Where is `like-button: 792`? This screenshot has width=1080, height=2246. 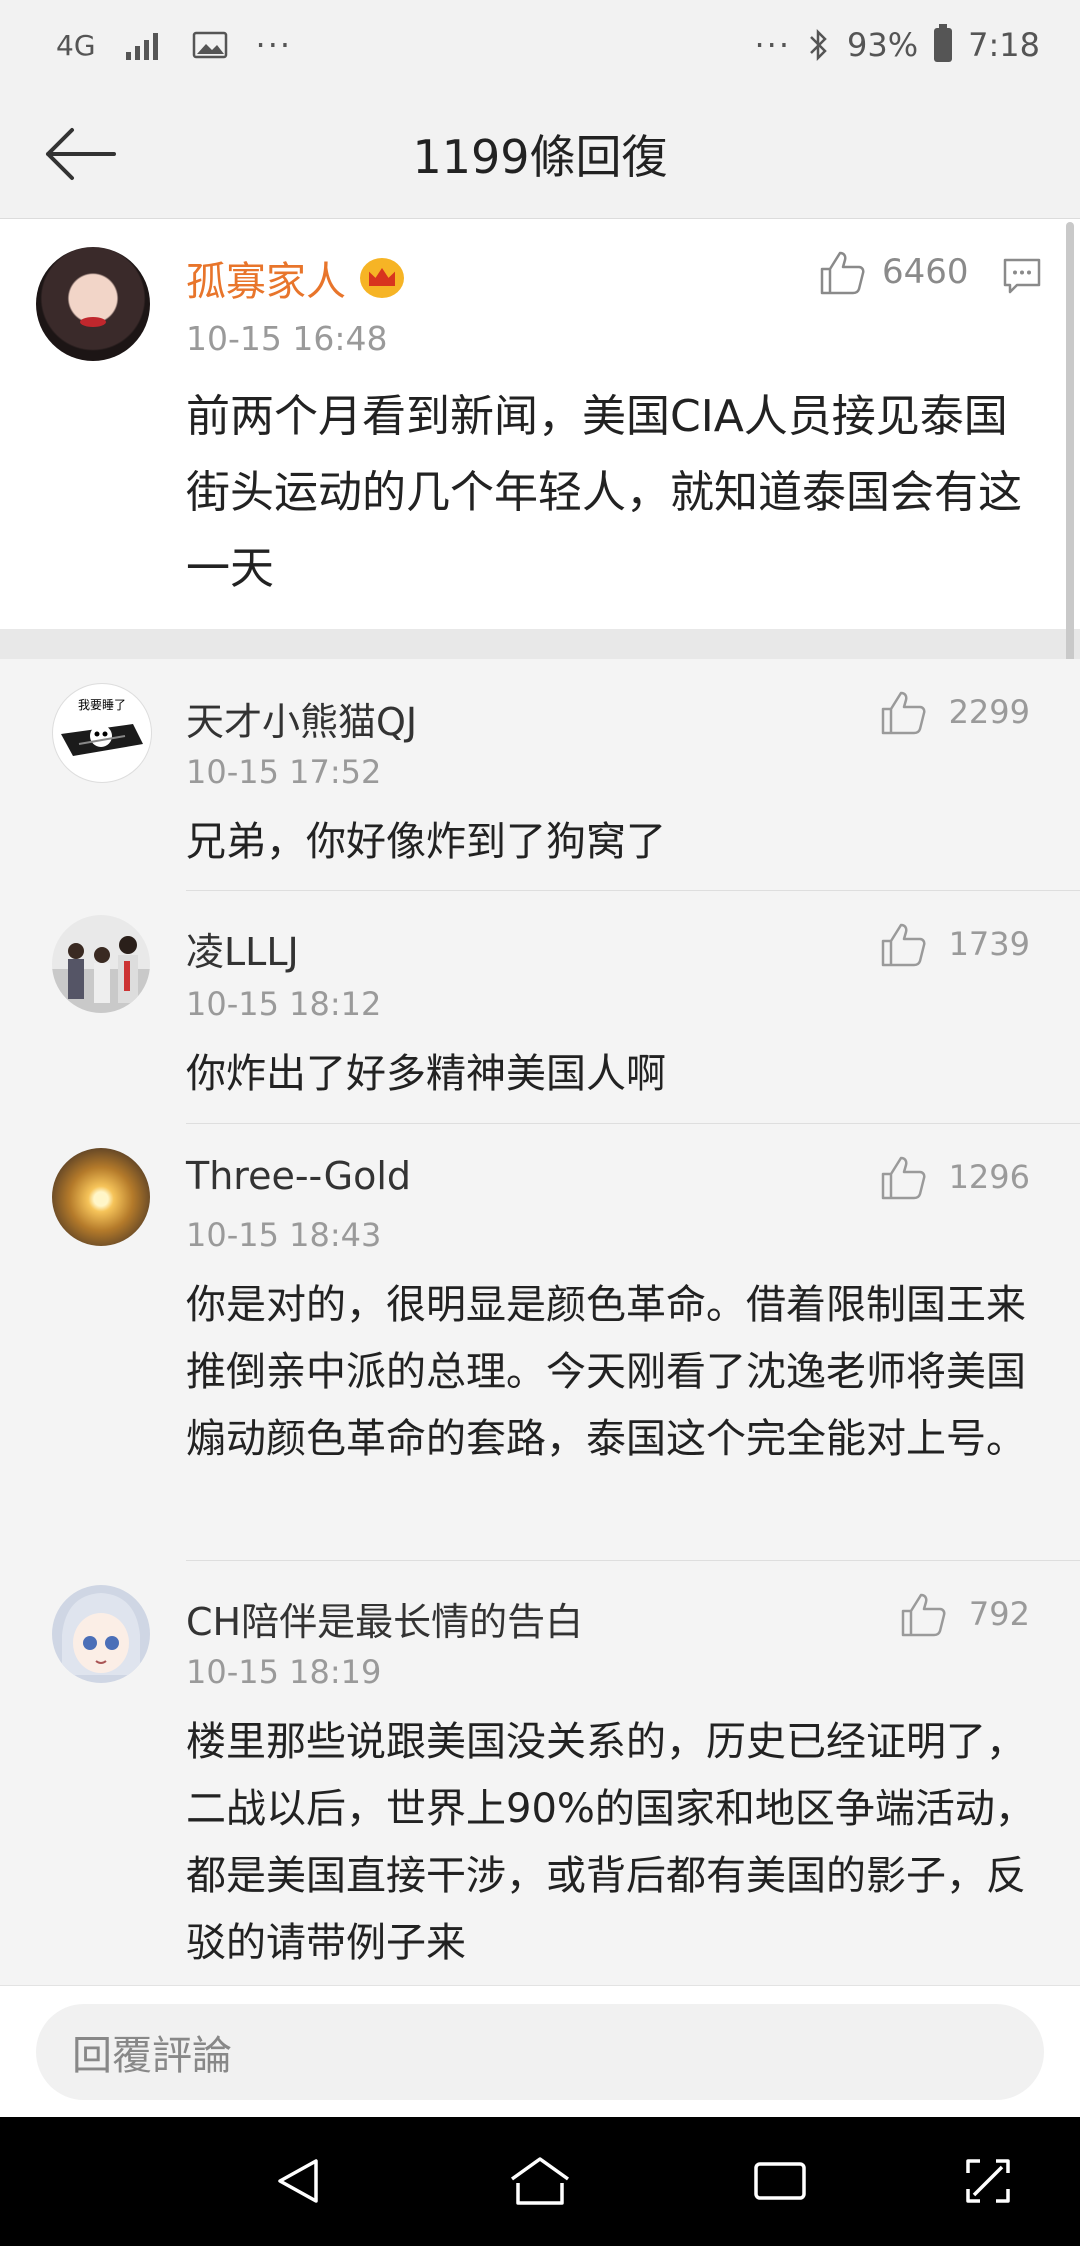 like-button: 792 is located at coordinates (964, 1614).